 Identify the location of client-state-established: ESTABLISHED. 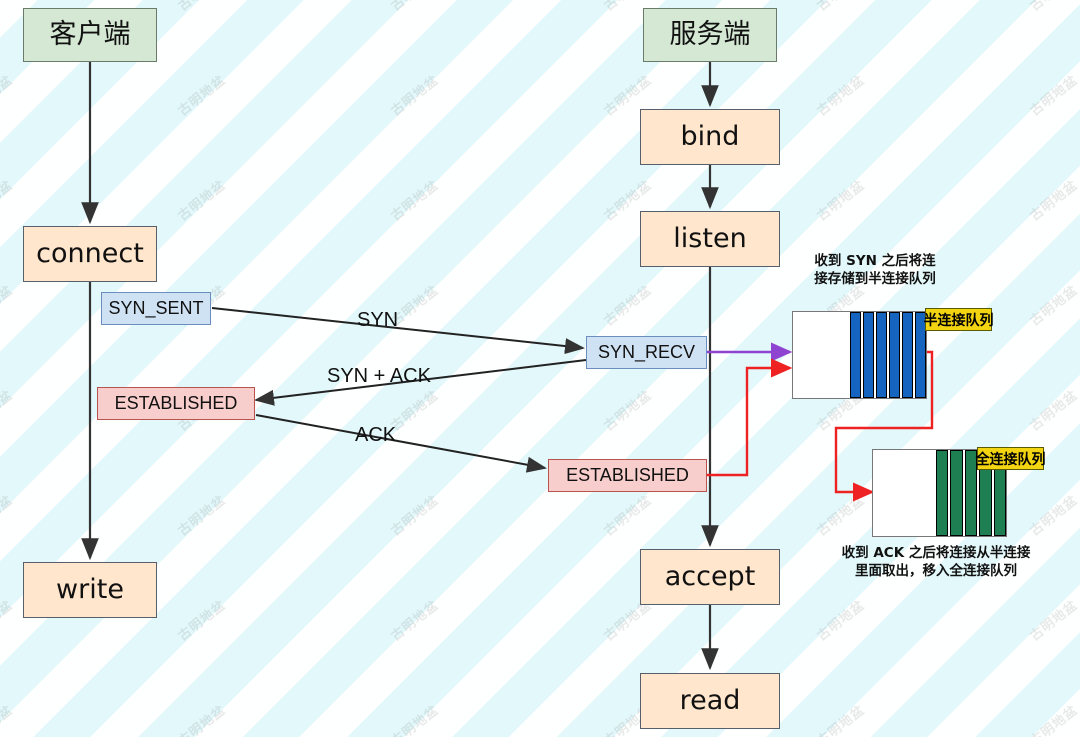
(176, 403).